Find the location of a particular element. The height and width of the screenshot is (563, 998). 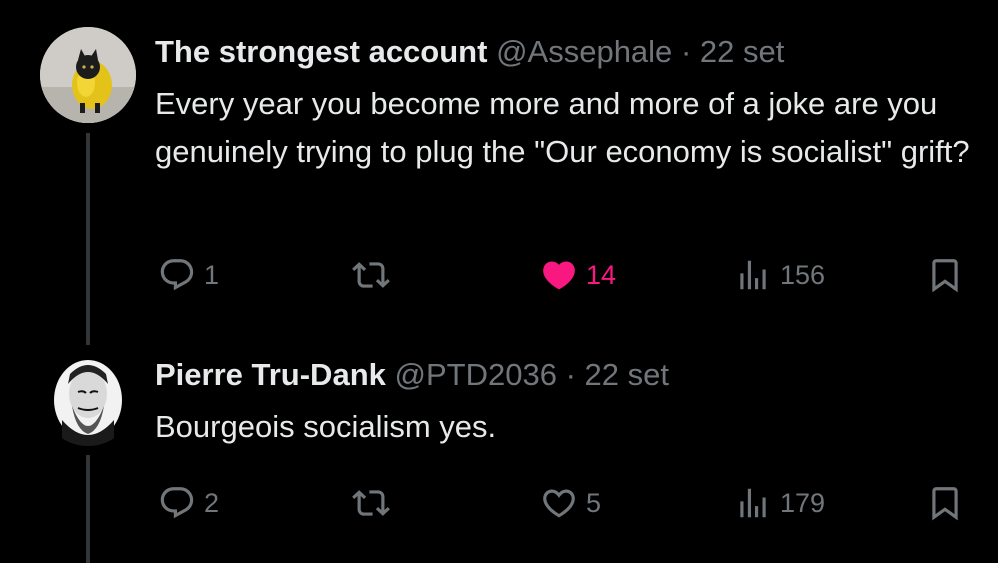

thread-line is located at coordinates (88, 239).